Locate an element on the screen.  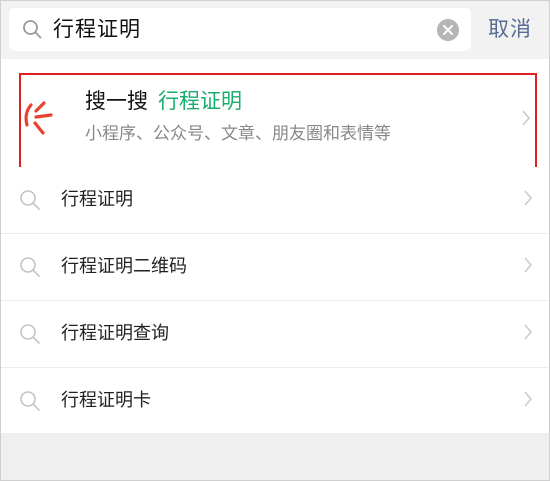
suggestion-item: 行程证明查询 is located at coordinates (275, 334).